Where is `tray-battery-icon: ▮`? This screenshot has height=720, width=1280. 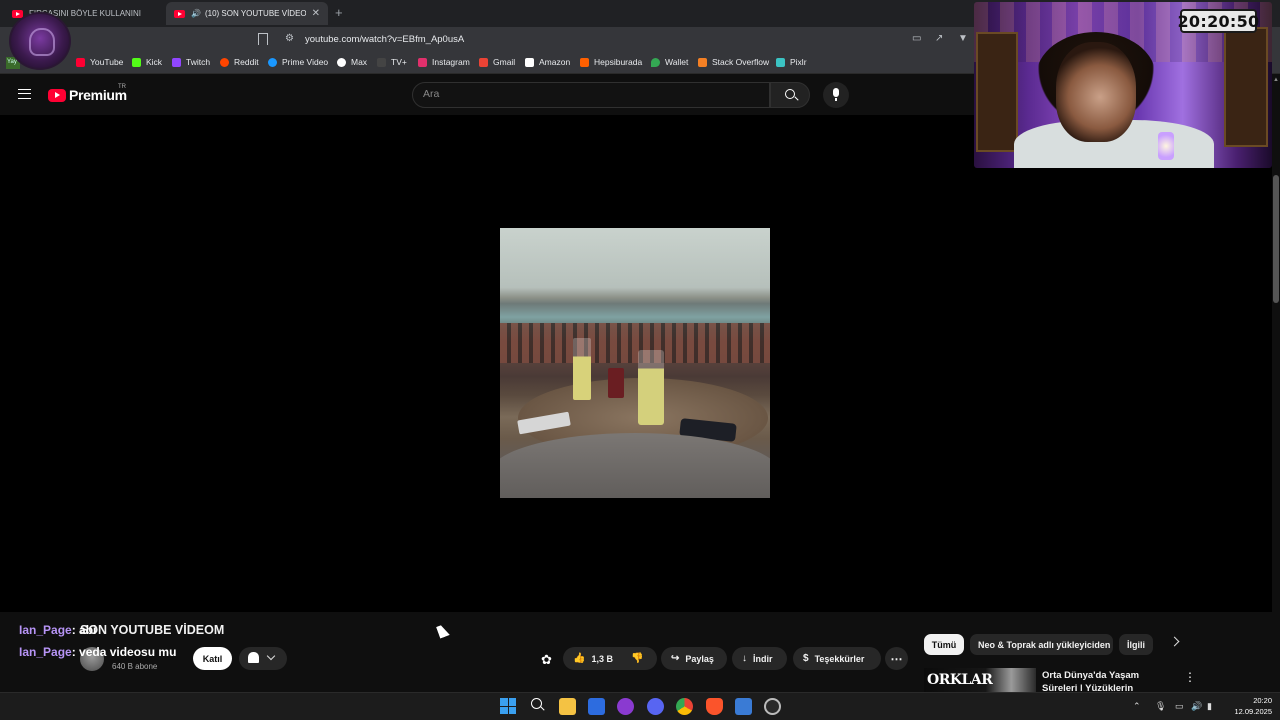 tray-battery-icon: ▮ is located at coordinates (1209, 706).